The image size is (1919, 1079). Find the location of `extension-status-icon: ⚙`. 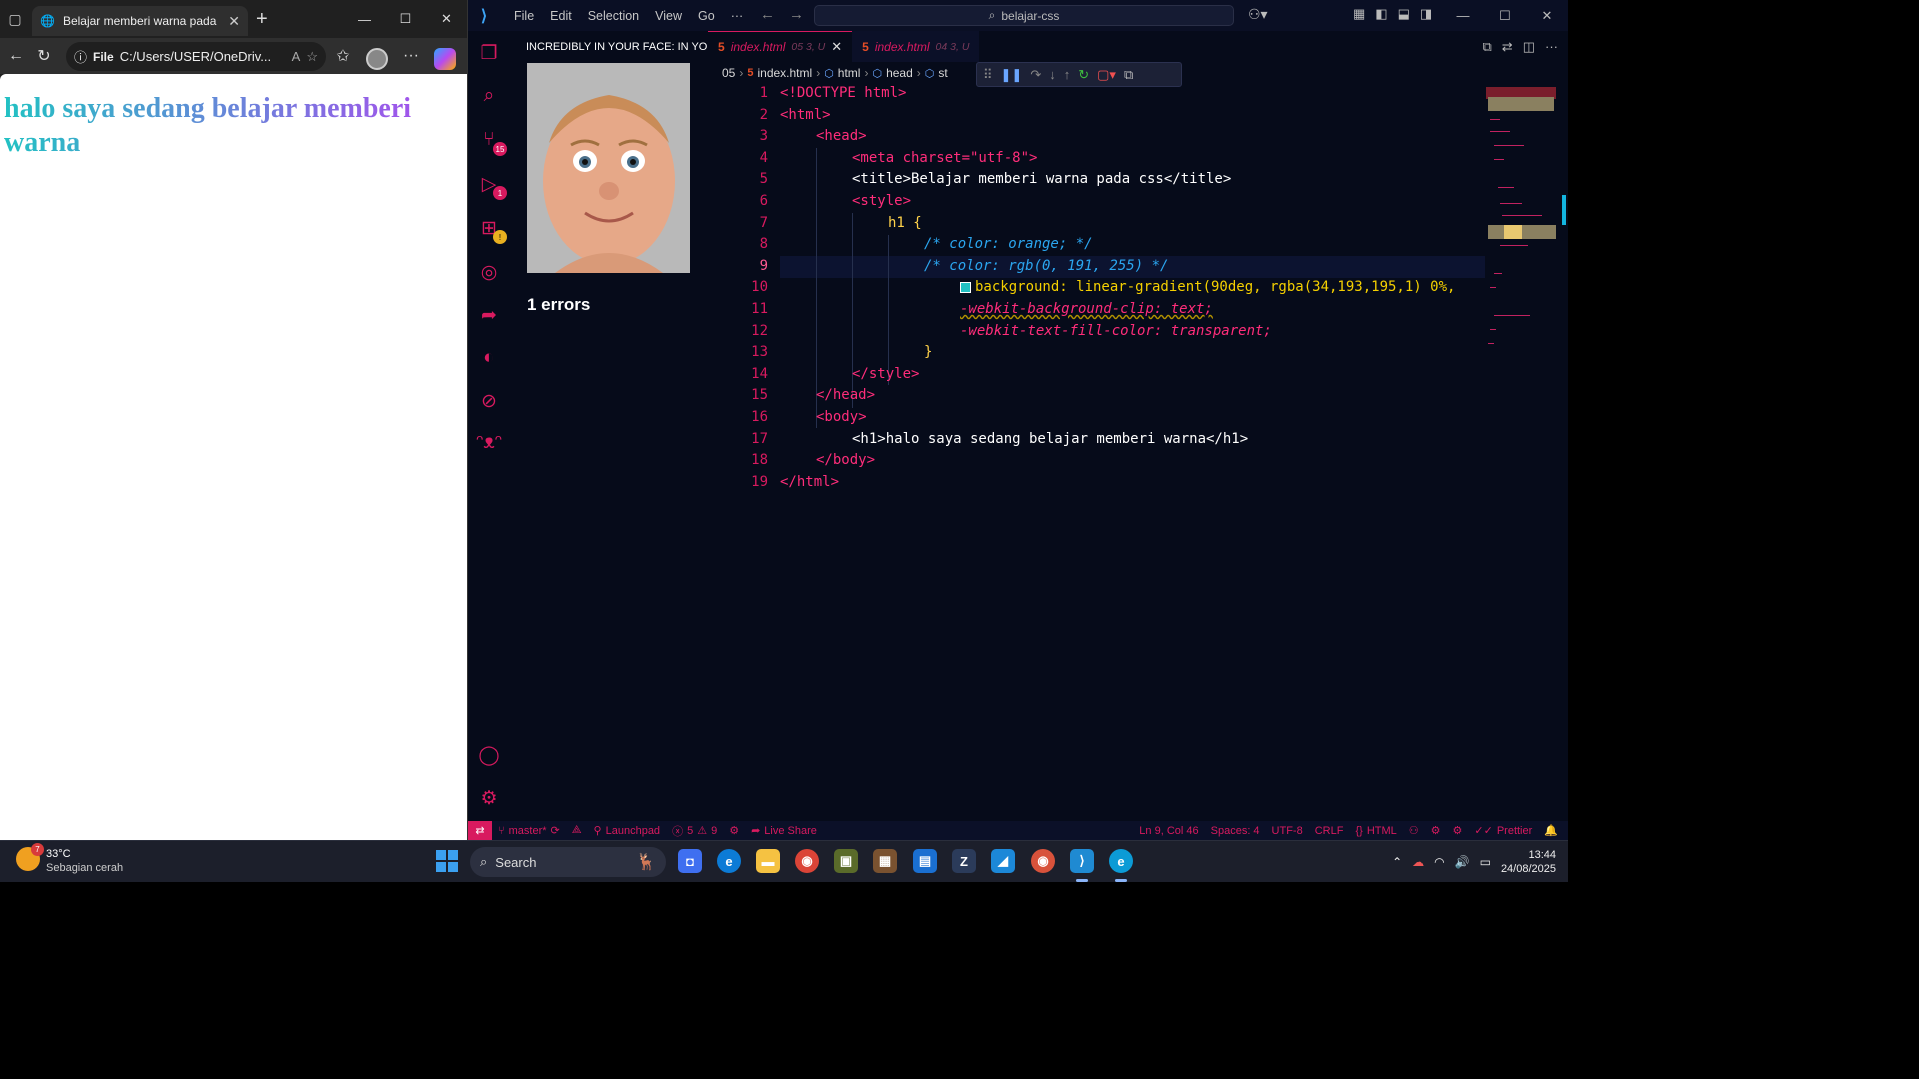

extension-status-icon: ⚙ is located at coordinates (1436, 830).